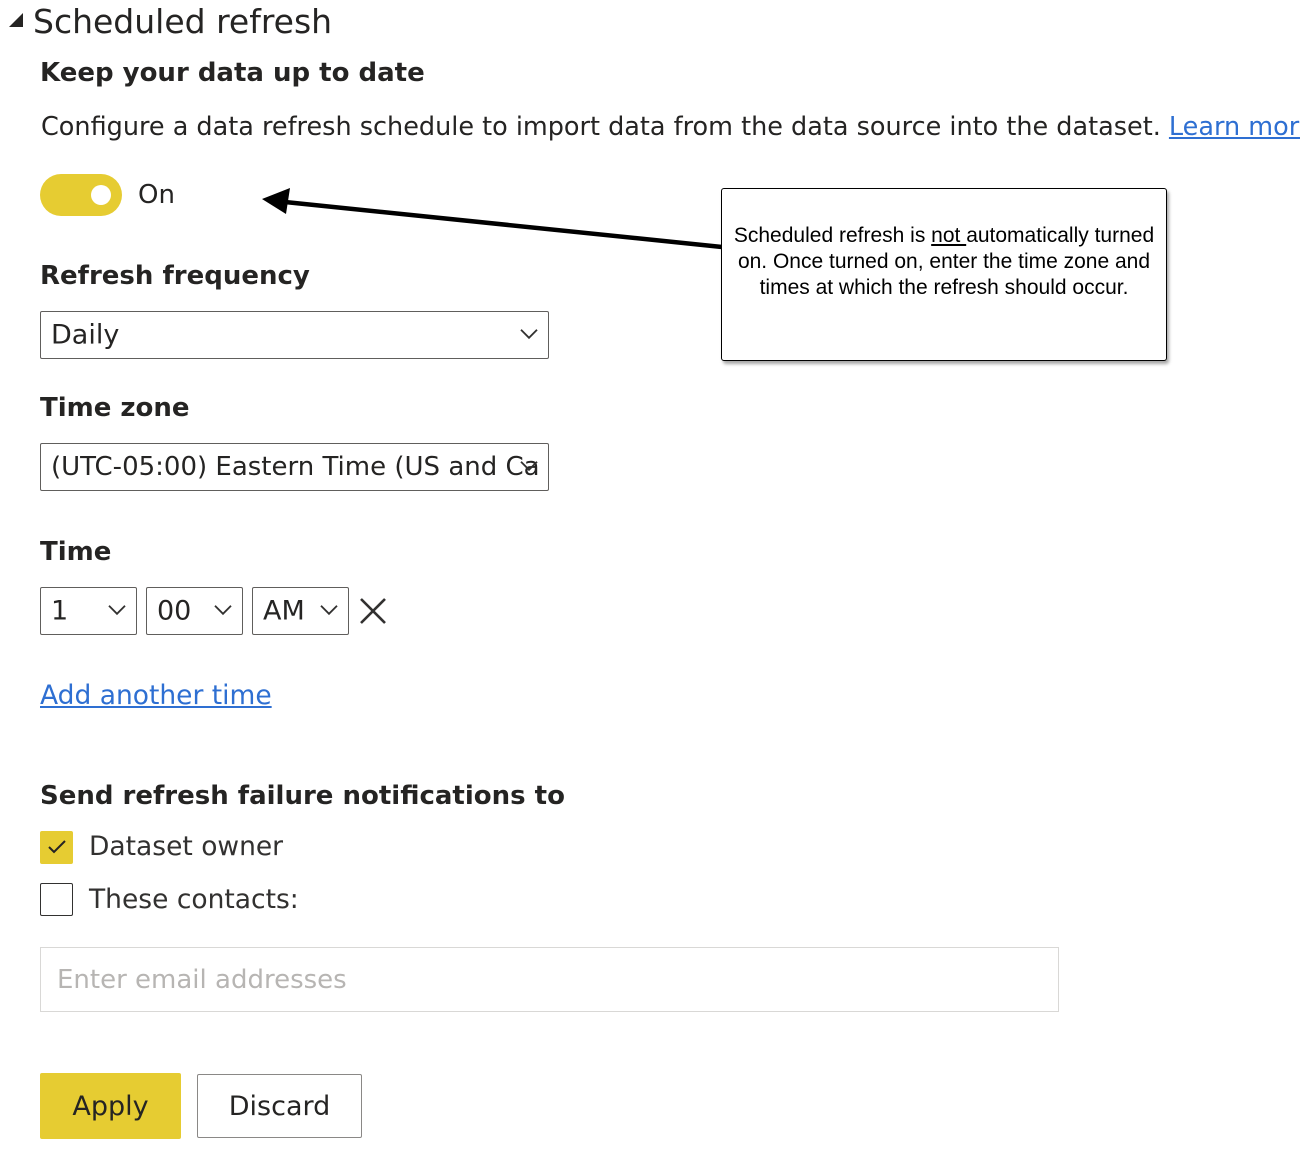  What do you see at coordinates (1234, 127) in the screenshot?
I see `learn-more-link: Learn more` at bounding box center [1234, 127].